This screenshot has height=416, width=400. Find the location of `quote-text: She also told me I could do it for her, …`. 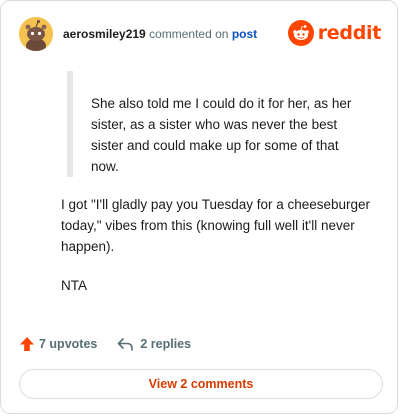

quote-text: She also told me I could do it for her, … is located at coordinates (221, 135).